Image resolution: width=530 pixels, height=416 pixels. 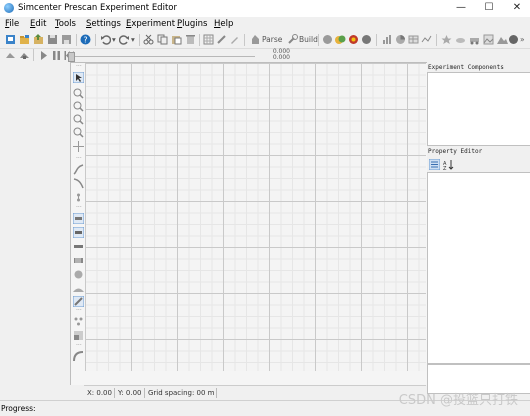 What do you see at coordinates (434, 164) in the screenshot?
I see `categorized-view-icon` at bounding box center [434, 164].